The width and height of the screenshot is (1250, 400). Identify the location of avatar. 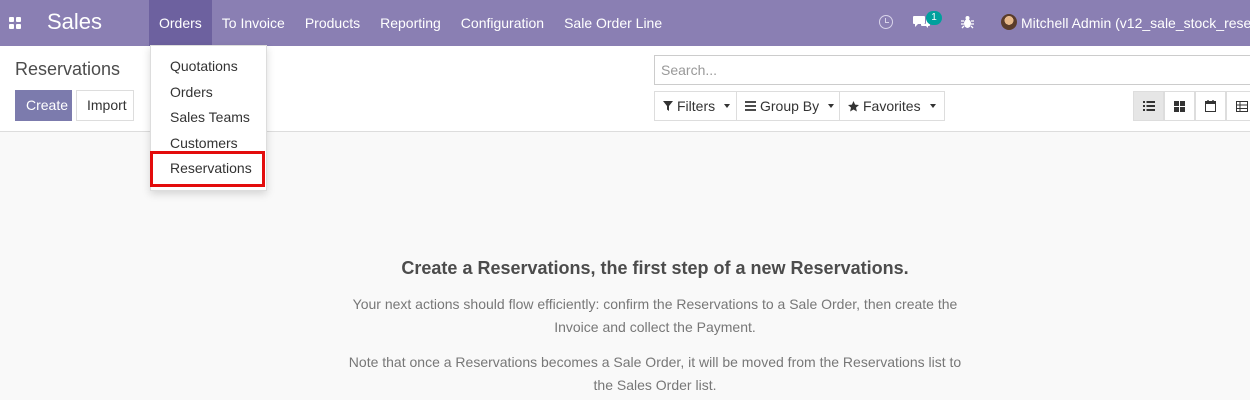
(1009, 22).